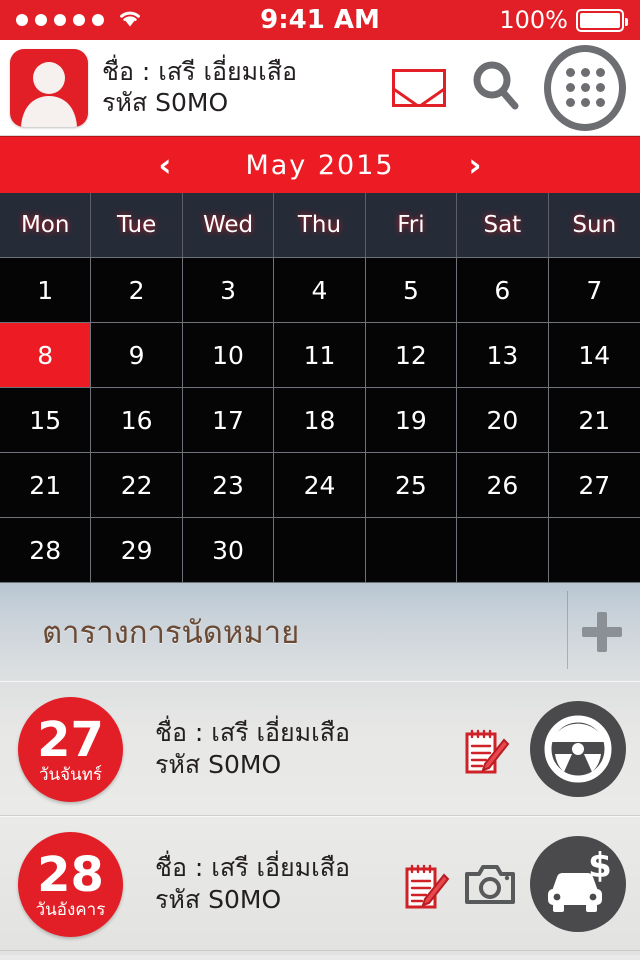  Describe the element at coordinates (229, 225) in the screenshot. I see `weekday-wed: Wed` at that location.